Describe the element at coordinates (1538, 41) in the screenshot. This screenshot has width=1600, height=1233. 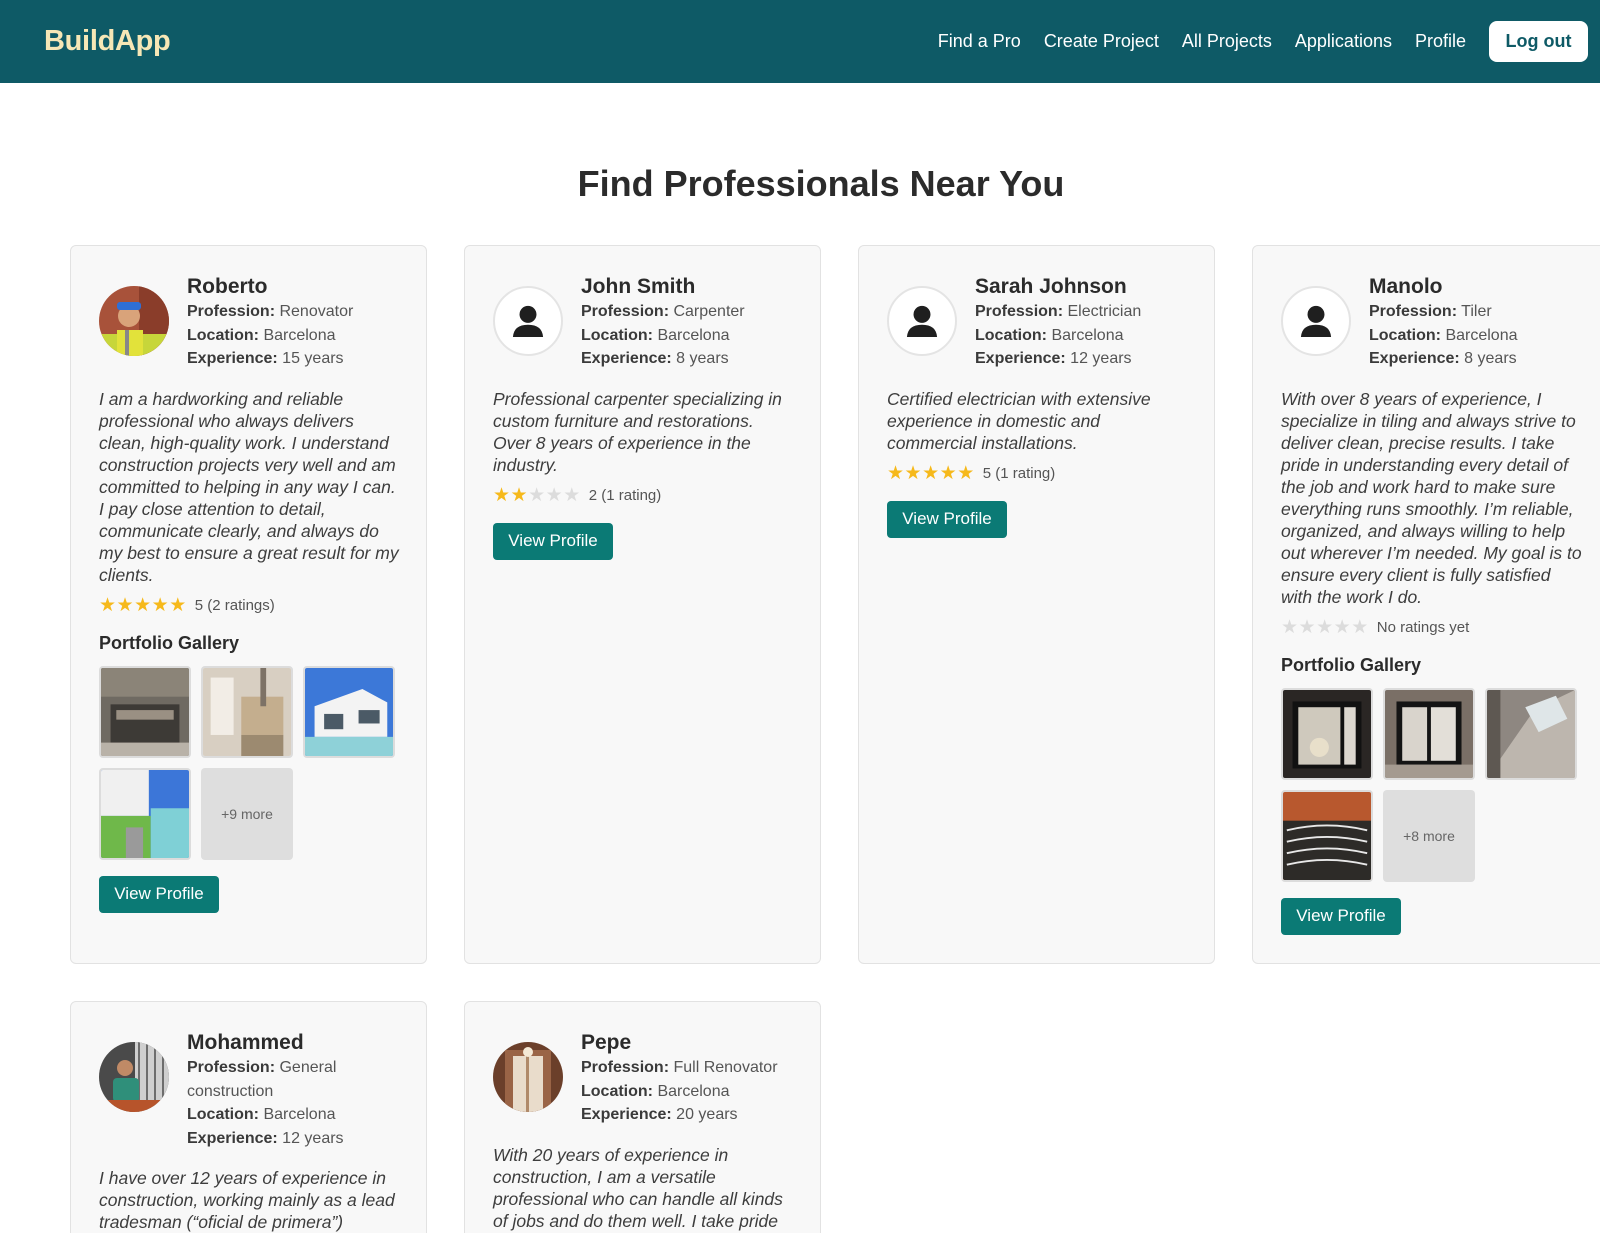
I see `logout-button: Log out` at that location.